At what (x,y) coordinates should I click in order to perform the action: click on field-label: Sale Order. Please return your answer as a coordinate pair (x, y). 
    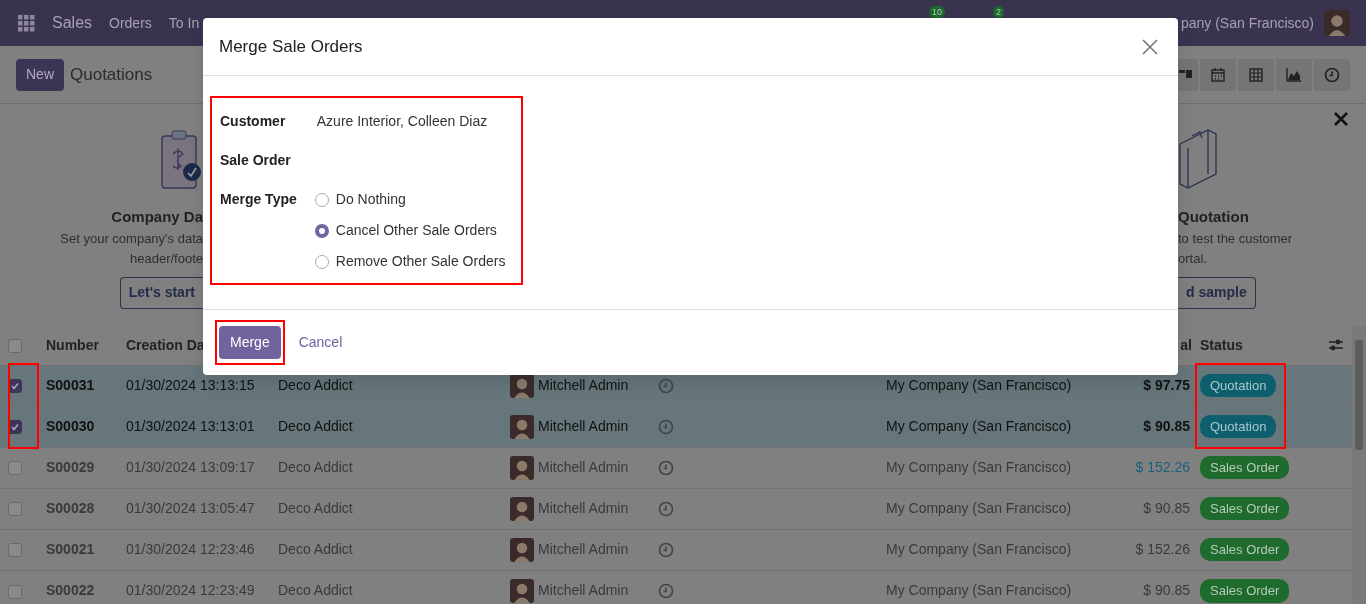
    Looking at the image, I should click on (256, 160).